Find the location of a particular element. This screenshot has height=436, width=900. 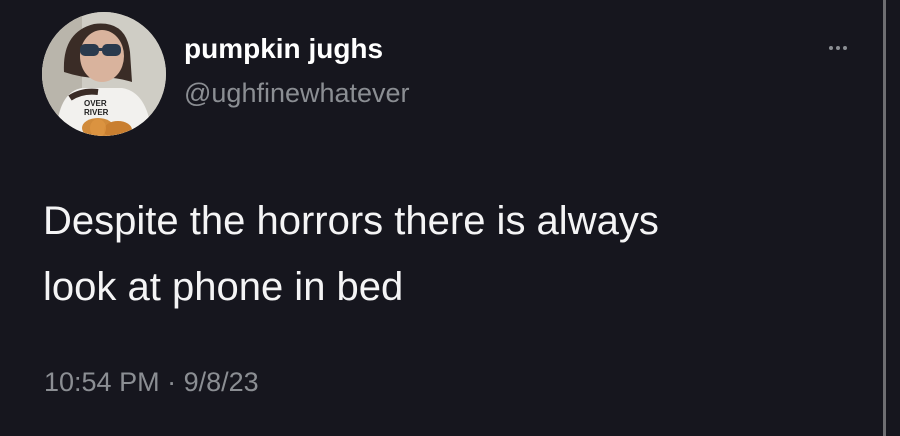

avatar: OVER RIVER is located at coordinates (104, 74).